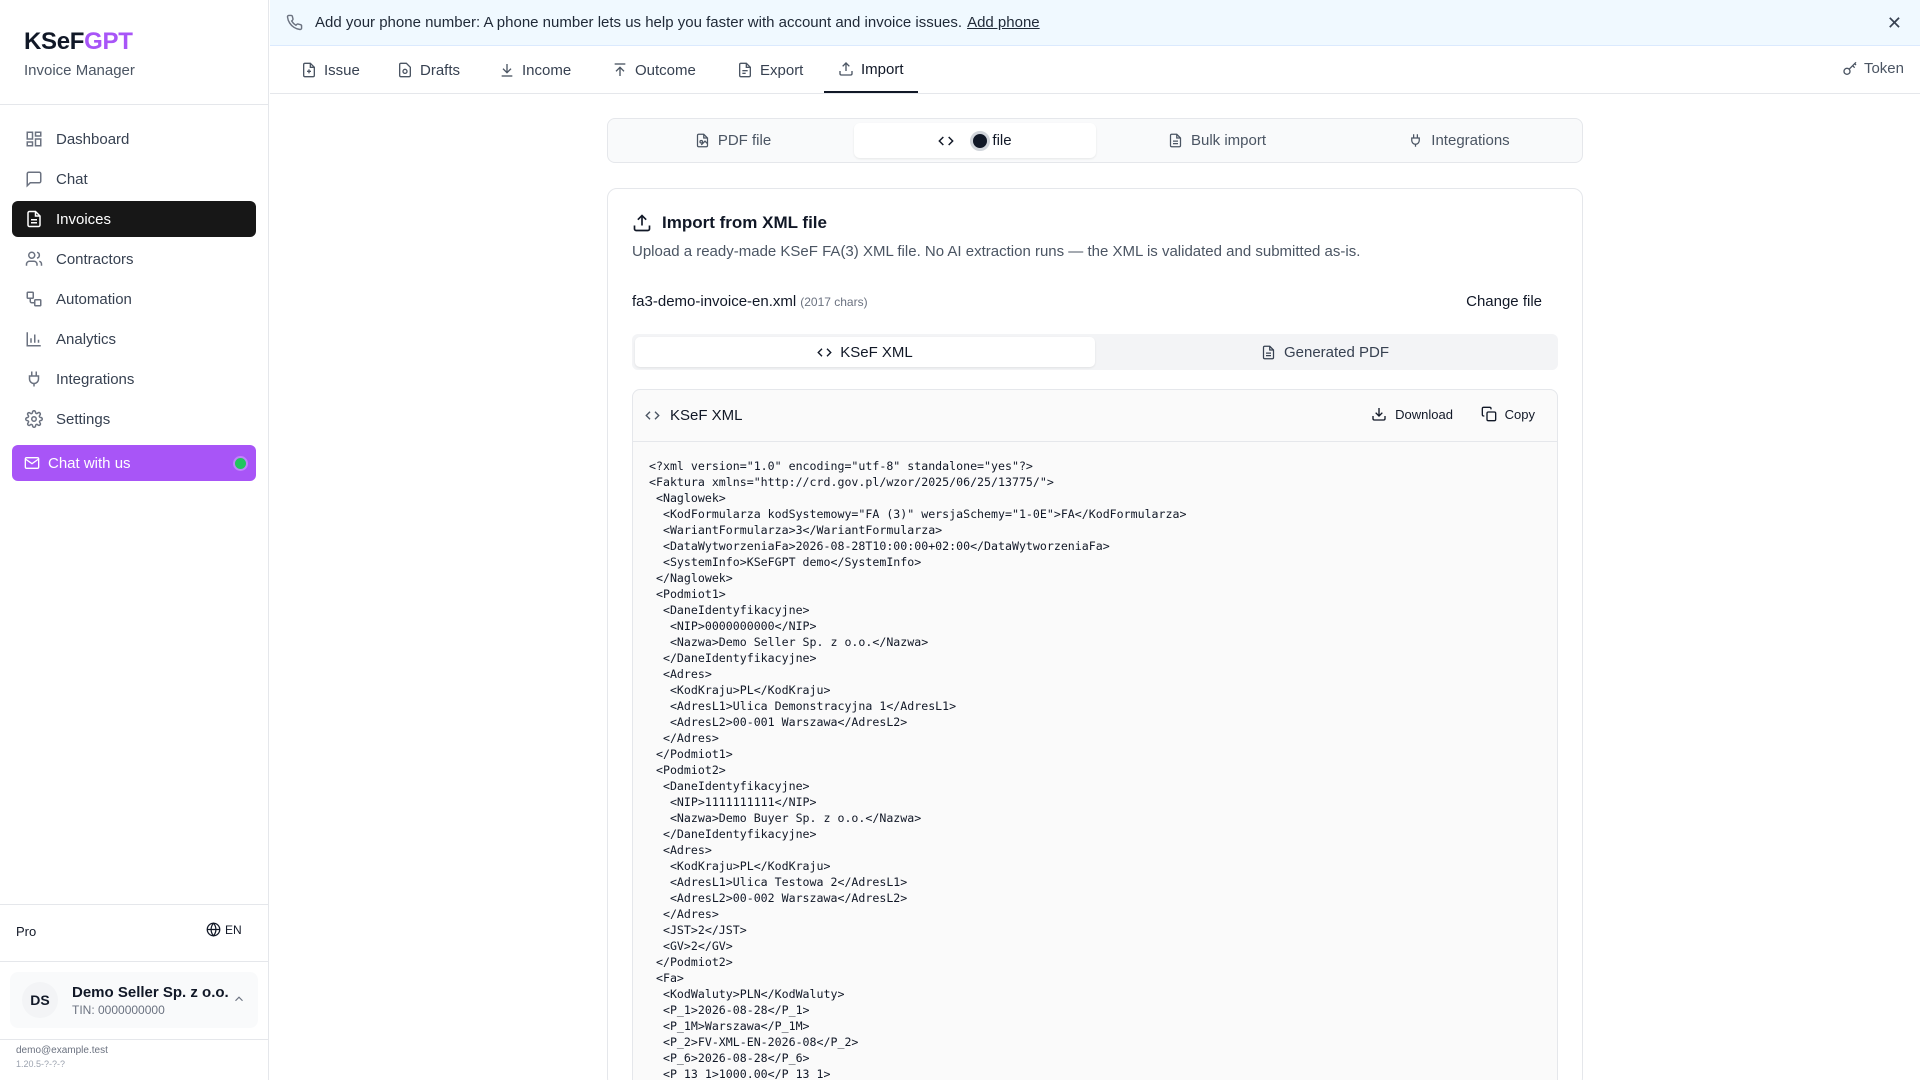 Image resolution: width=1920 pixels, height=1080 pixels. I want to click on xml-line: <Nazwa>Demo Buyer Sp. z o.o.</Nazwa>, so click(785, 818).